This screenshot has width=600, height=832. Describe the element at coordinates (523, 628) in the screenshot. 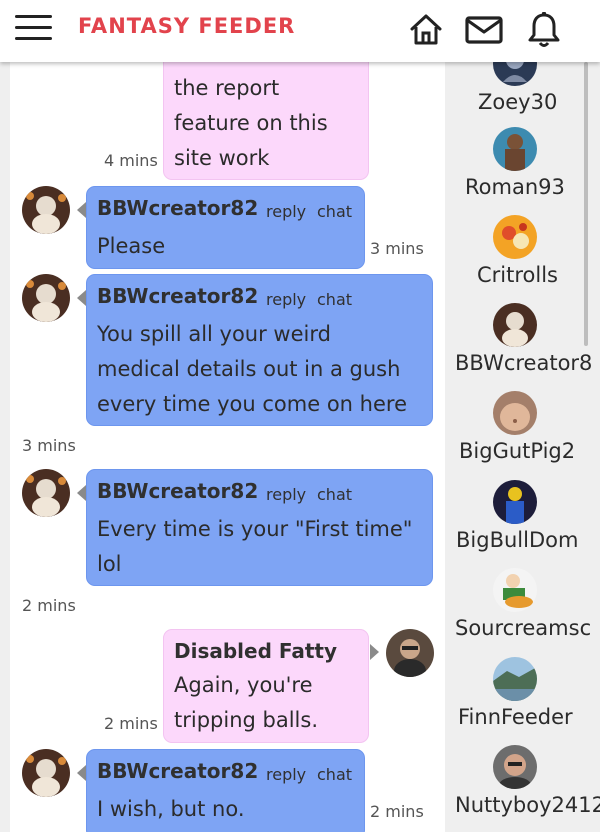

I see `online-user-name: Sourcreamsc` at that location.